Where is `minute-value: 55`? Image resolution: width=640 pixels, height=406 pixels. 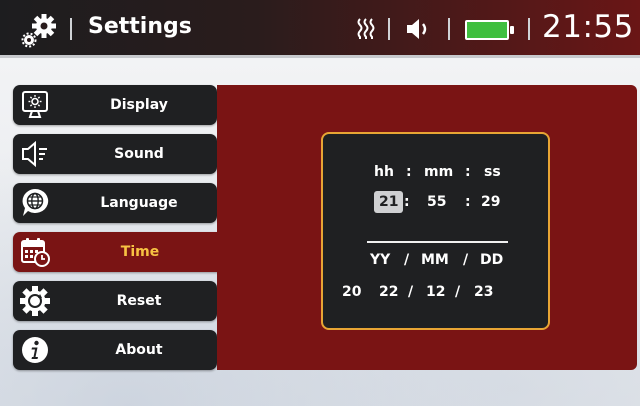
minute-value: 55 is located at coordinates (436, 202).